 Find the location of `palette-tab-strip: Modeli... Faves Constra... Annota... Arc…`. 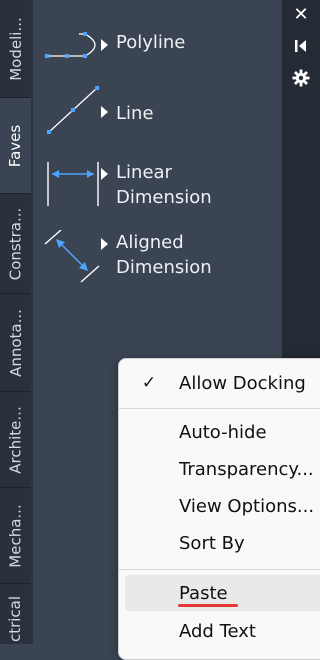

palette-tab-strip: Modeli... Faves Constra... Annota... Arc… is located at coordinates (15, 322).